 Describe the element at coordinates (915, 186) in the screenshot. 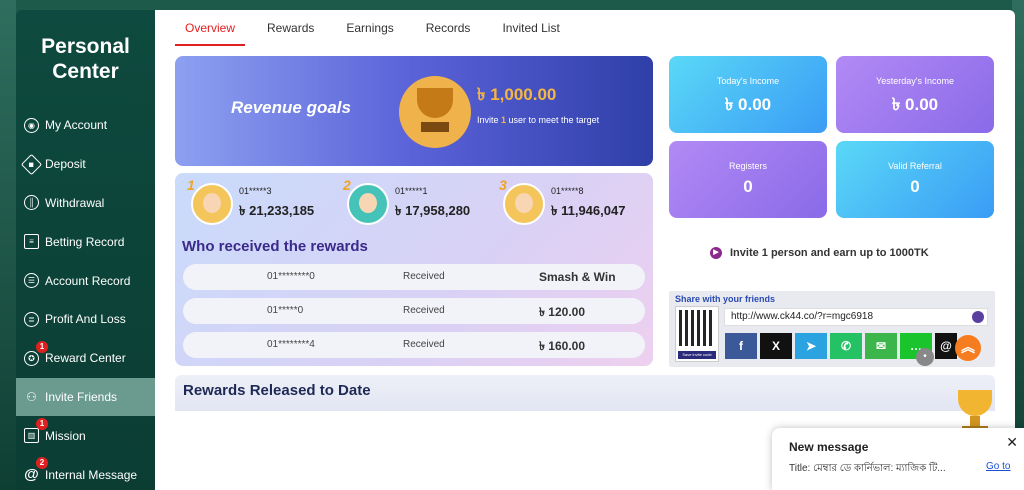

I see `valid-referral-value: 0` at that location.